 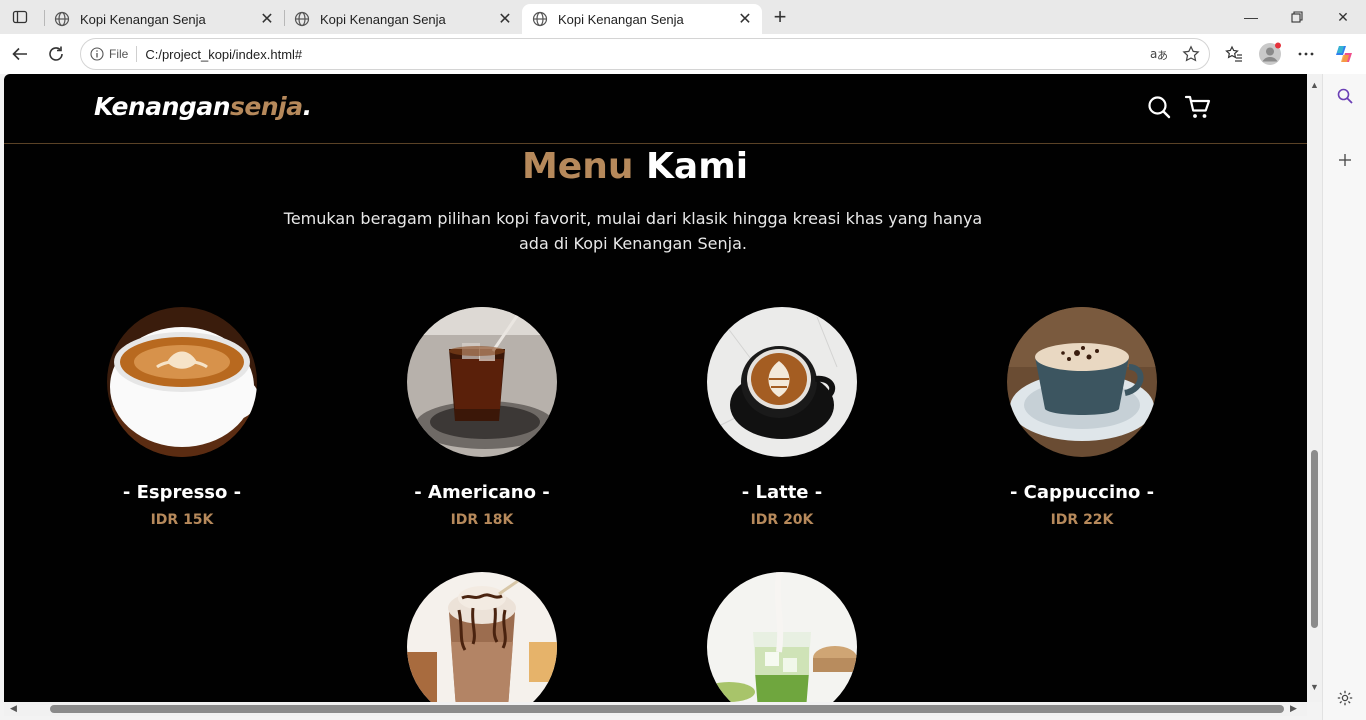 I want to click on info-icon, so click(x=97, y=54).